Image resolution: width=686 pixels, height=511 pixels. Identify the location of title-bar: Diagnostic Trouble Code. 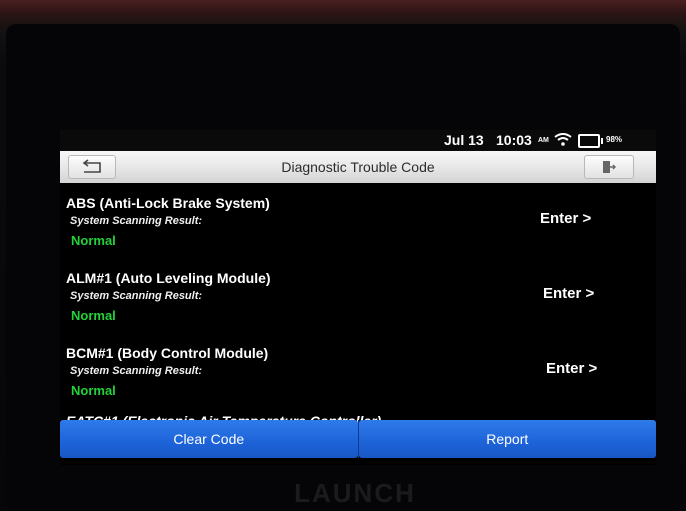
(358, 167).